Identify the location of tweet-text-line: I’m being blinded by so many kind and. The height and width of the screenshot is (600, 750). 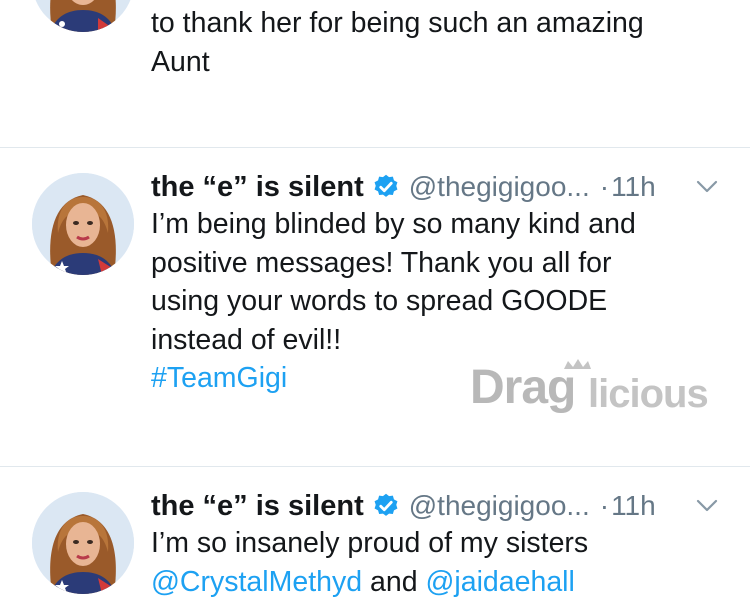
(393, 224).